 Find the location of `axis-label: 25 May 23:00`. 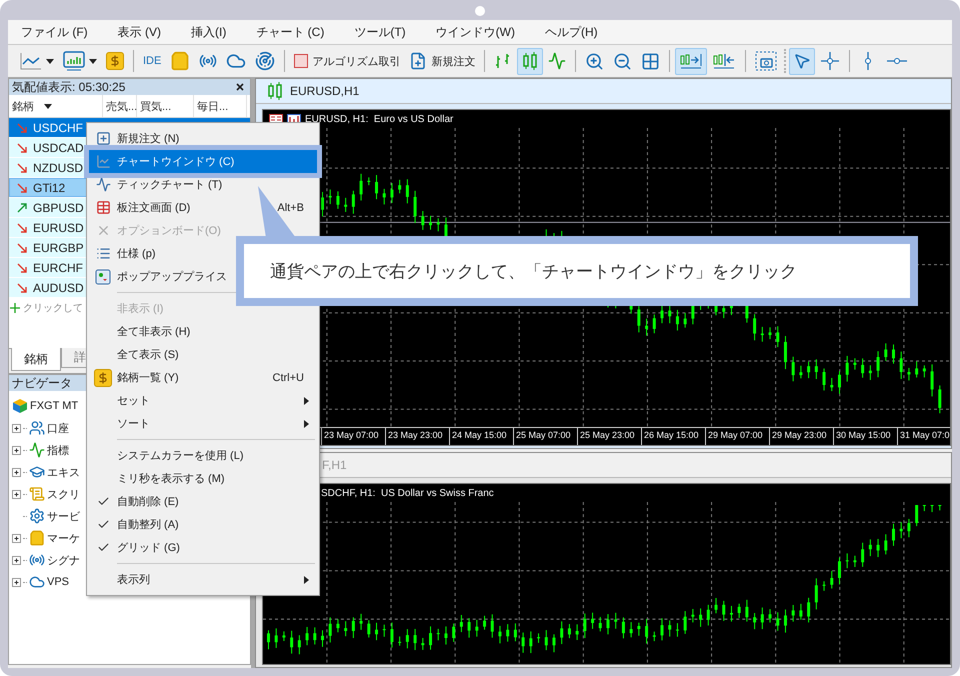

axis-label: 25 May 23:00 is located at coordinates (609, 437).